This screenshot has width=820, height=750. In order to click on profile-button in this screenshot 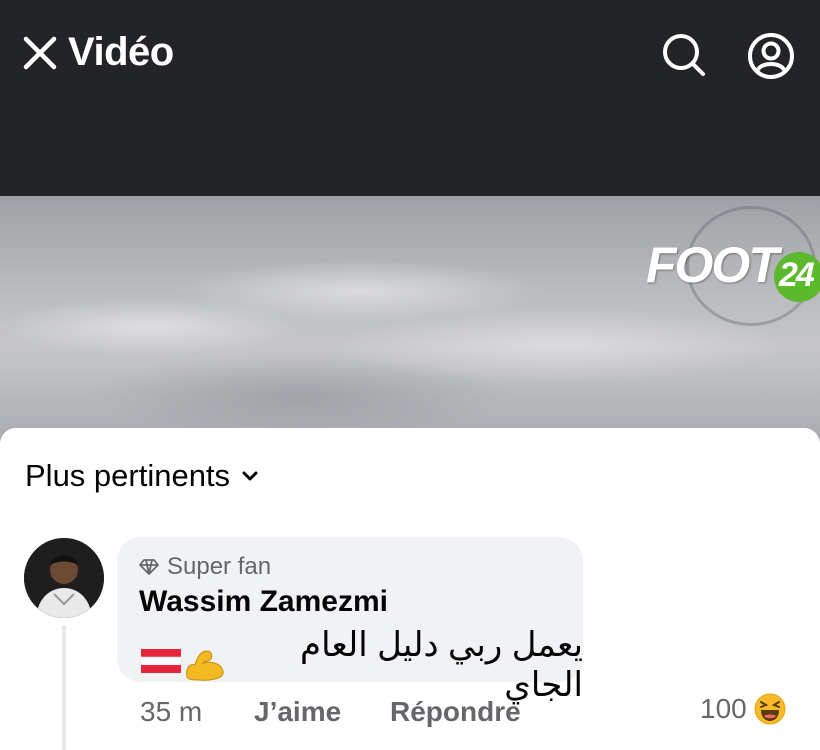, I will do `click(771, 56)`.